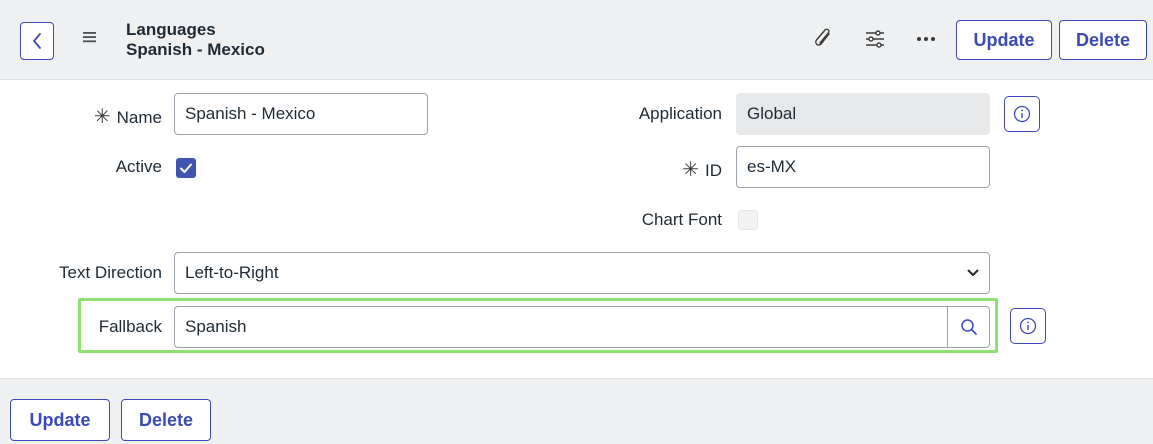 Image resolution: width=1153 pixels, height=444 pixels. What do you see at coordinates (195, 49) in the screenshot?
I see `record-name: Spanish - Mexico` at bounding box center [195, 49].